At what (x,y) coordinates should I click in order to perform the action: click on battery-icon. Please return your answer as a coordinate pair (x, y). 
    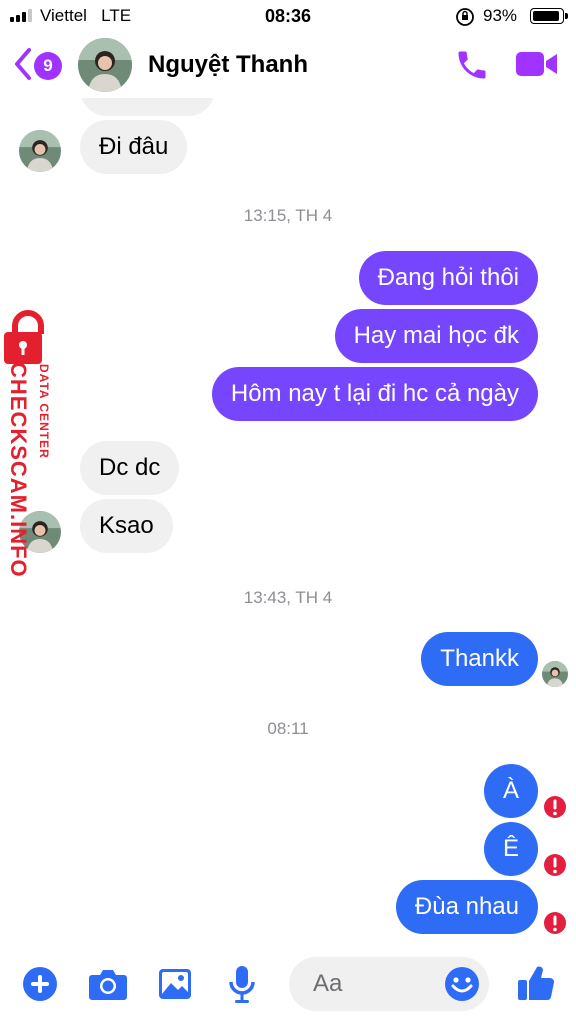
    Looking at the image, I should click on (549, 16).